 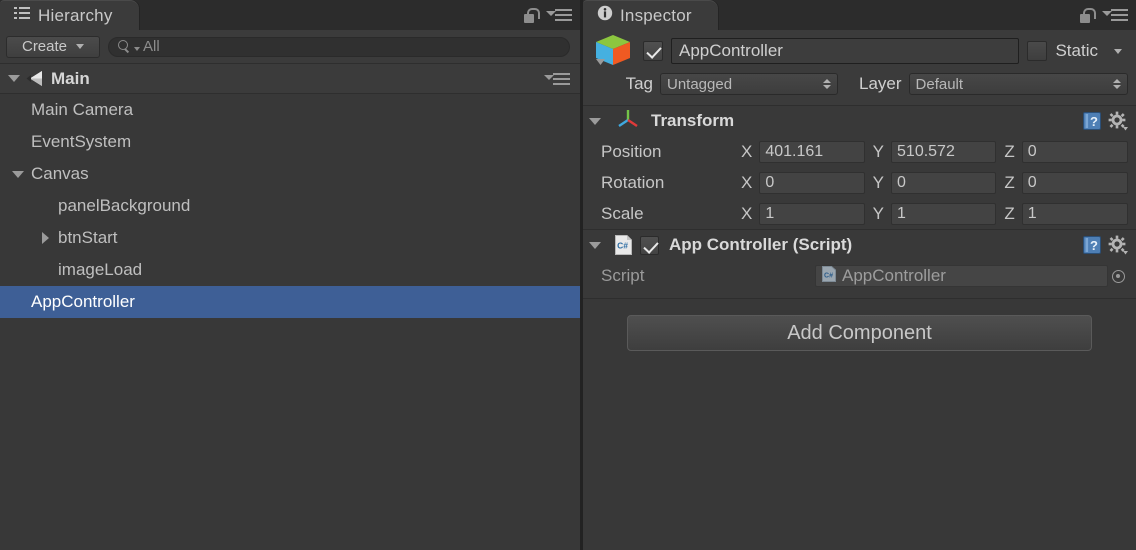 What do you see at coordinates (859, 245) in the screenshot?
I see `app-controller-header: C# App Controller (Script) ?` at bounding box center [859, 245].